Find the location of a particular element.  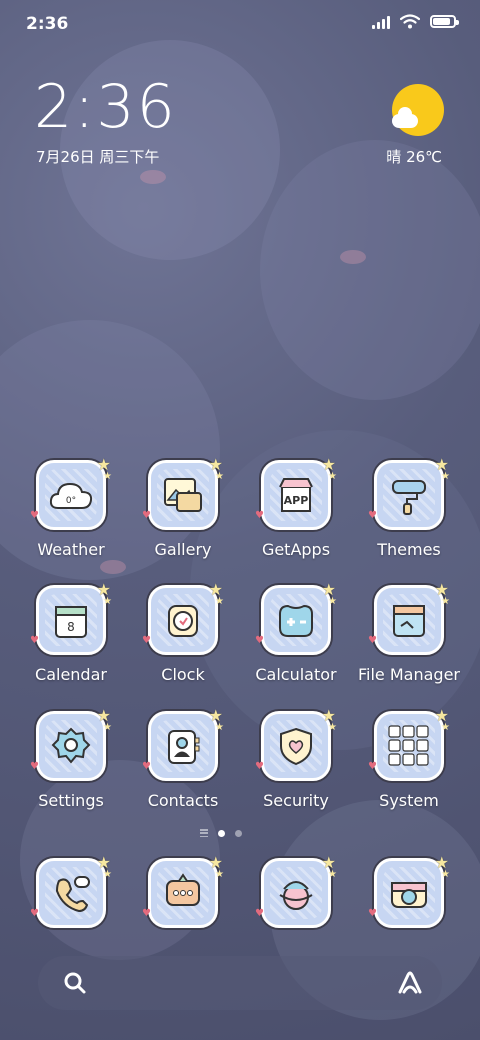

dock-item-phone: ★ ★ ♥ is located at coordinates (71, 890).